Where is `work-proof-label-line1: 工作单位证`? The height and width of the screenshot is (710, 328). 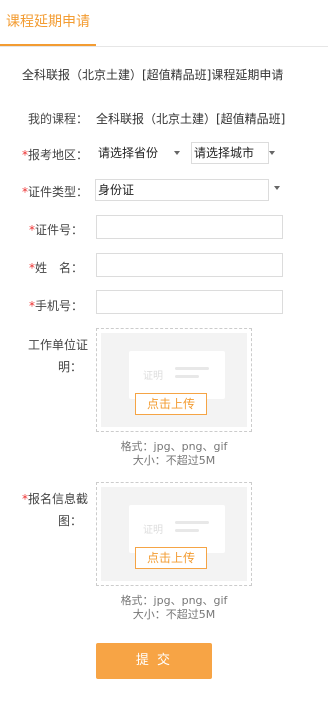
work-proof-label-line1: 工作单位证 is located at coordinates (57, 345).